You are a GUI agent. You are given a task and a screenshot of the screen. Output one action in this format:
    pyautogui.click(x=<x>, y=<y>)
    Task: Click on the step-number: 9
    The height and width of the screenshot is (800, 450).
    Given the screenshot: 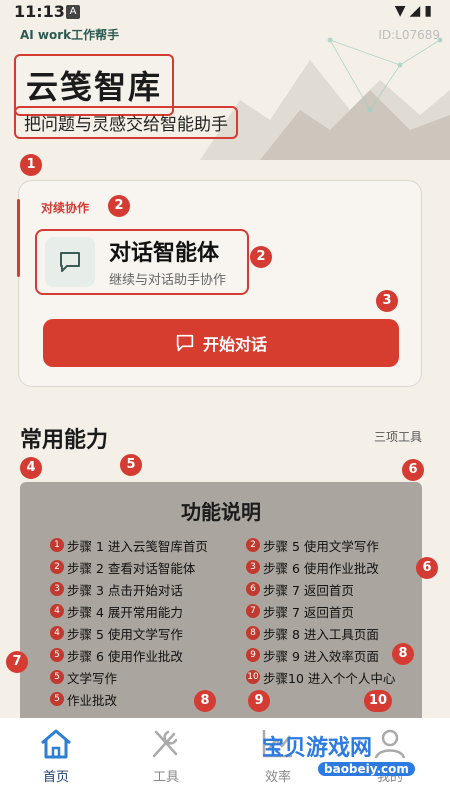 What is the action you would take?
    pyautogui.click(x=253, y=655)
    